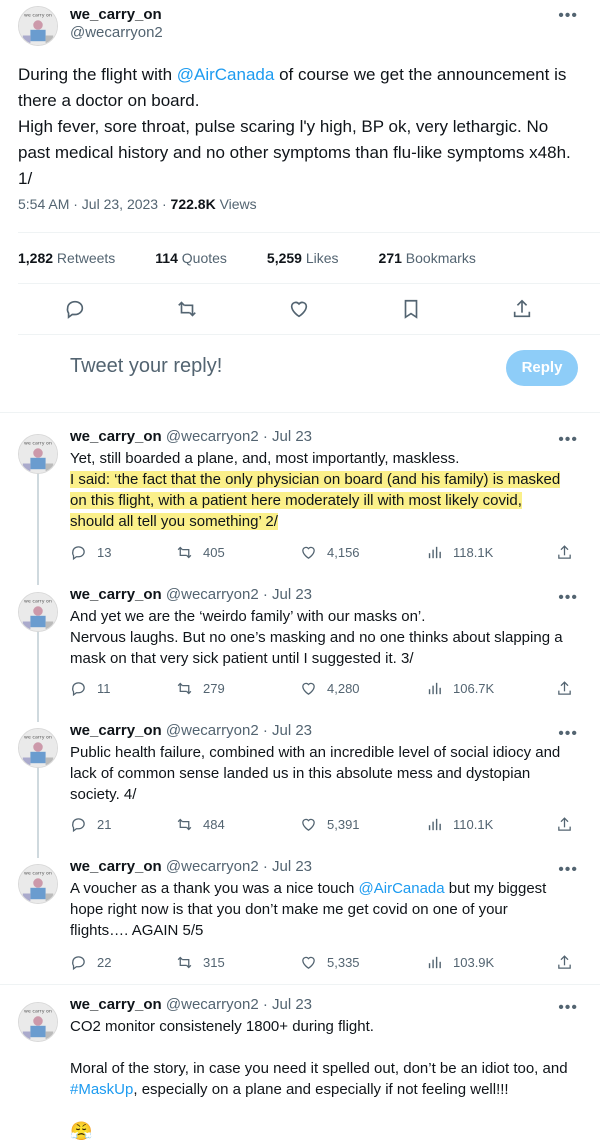 The image size is (600, 1147). Describe the element at coordinates (116, 32) in the screenshot. I see `handle: @wecarryon2` at that location.